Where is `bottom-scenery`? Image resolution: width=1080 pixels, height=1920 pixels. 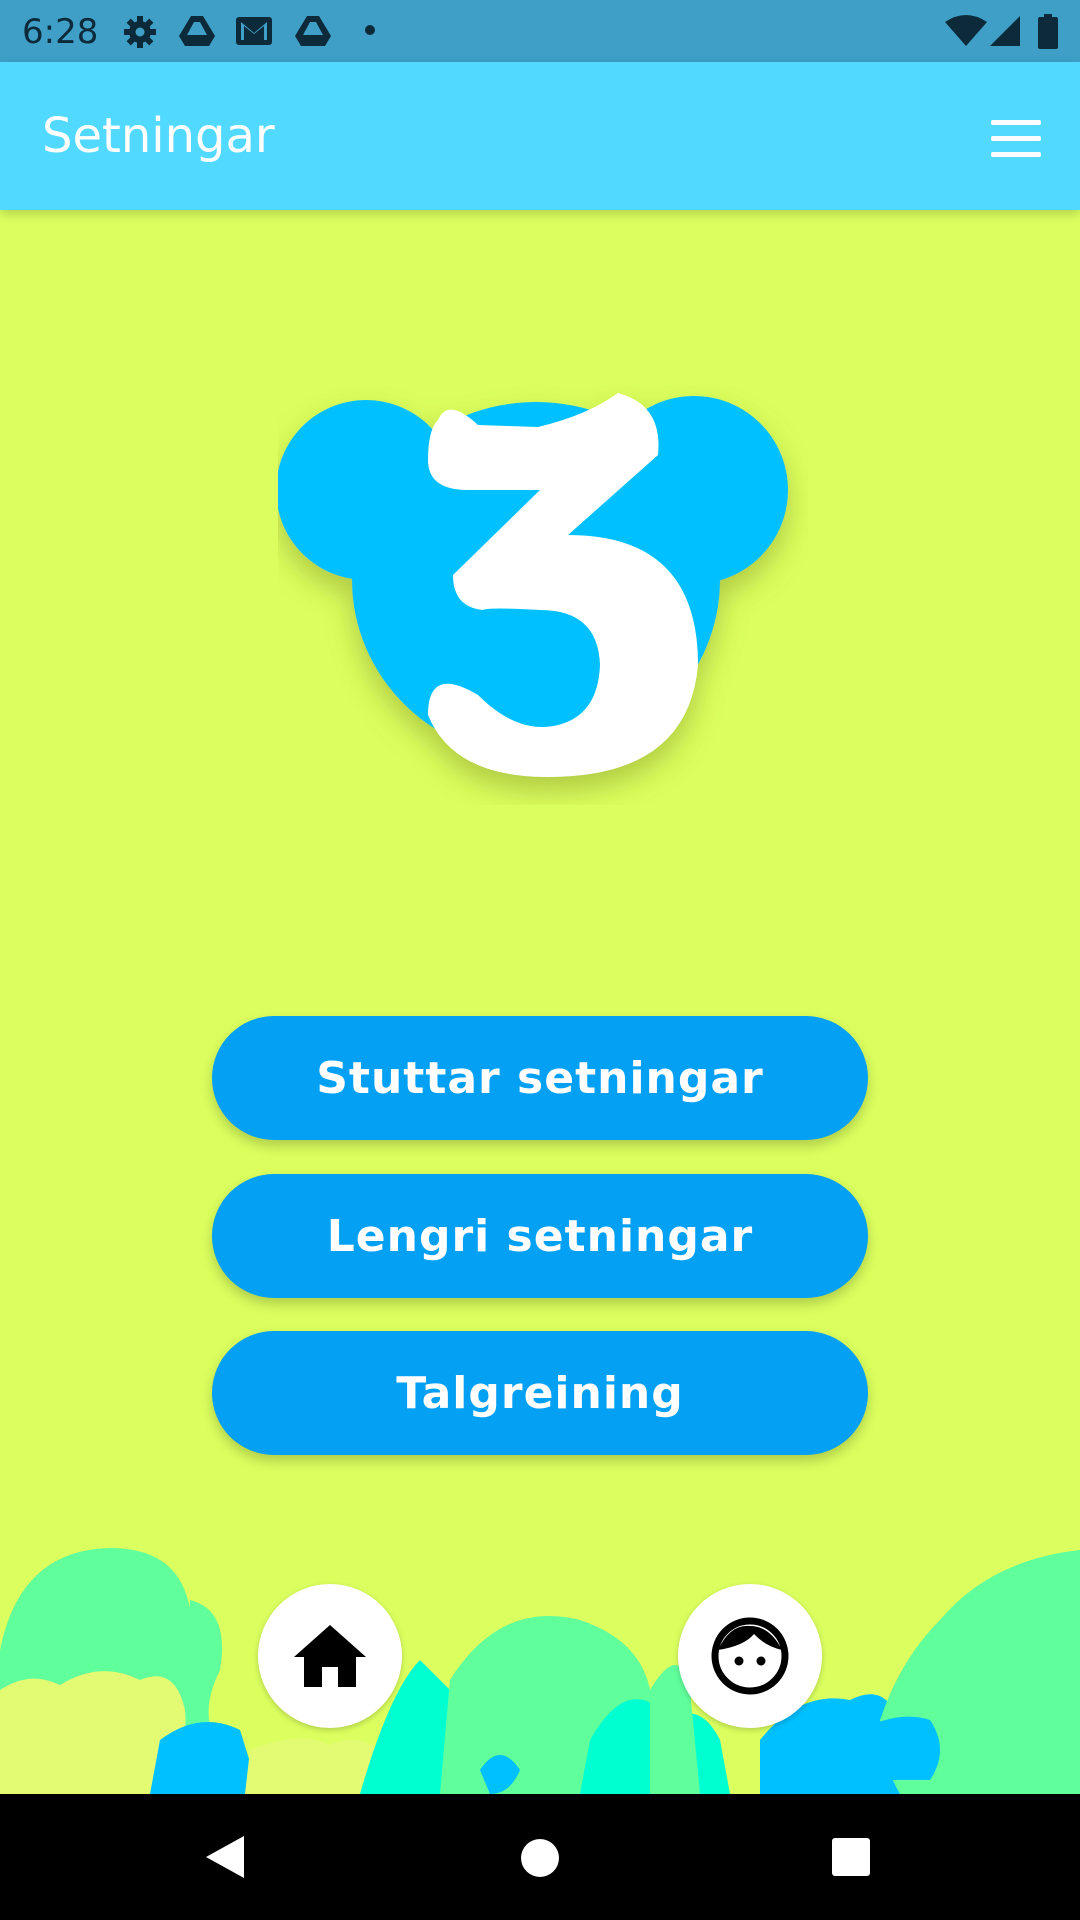
bottom-scenery is located at coordinates (540, 1671).